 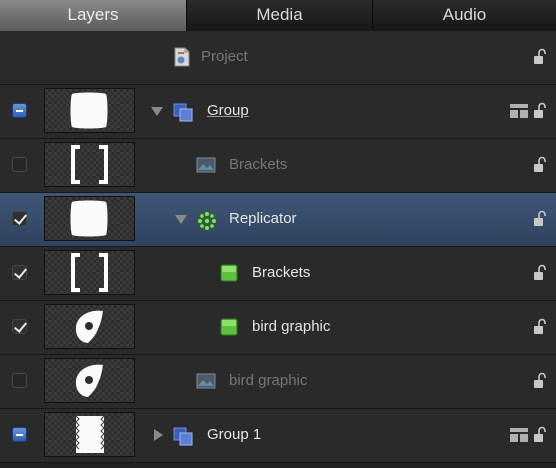 I want to click on tab-bar: Layers Media Audio, so click(x=278, y=15).